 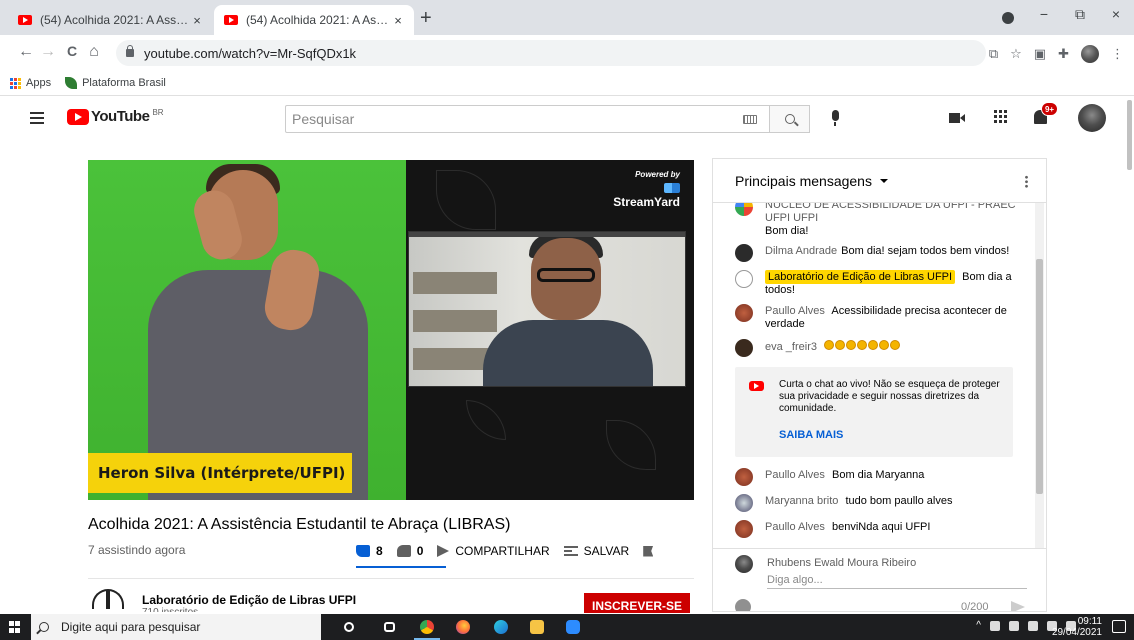 What do you see at coordinates (897, 580) in the screenshot?
I see `chat-input` at bounding box center [897, 580].